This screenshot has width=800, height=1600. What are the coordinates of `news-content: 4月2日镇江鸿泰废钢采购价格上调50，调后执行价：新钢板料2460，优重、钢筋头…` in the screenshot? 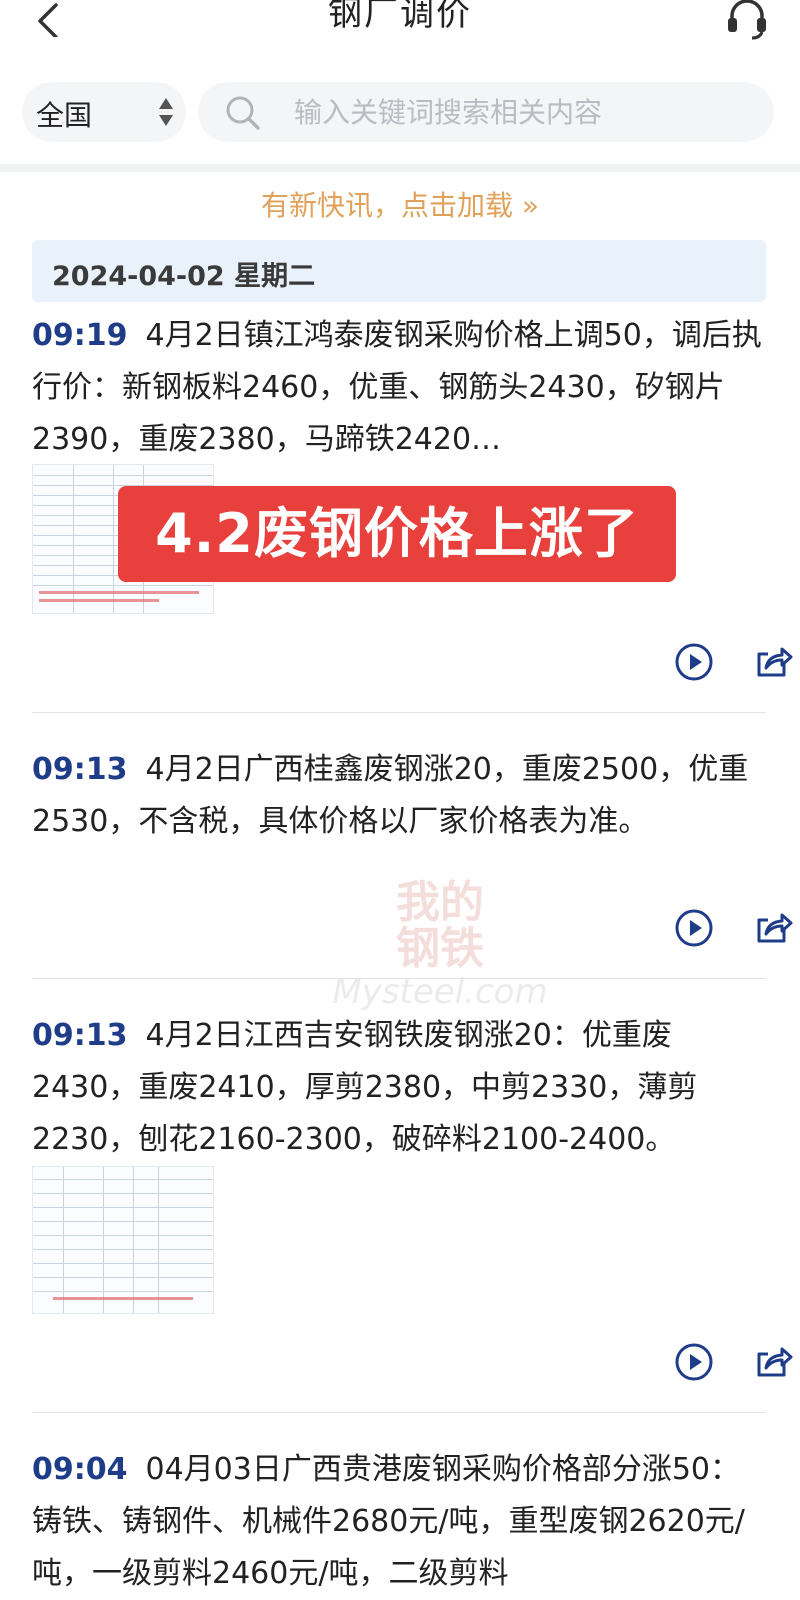 It's located at (397, 387).